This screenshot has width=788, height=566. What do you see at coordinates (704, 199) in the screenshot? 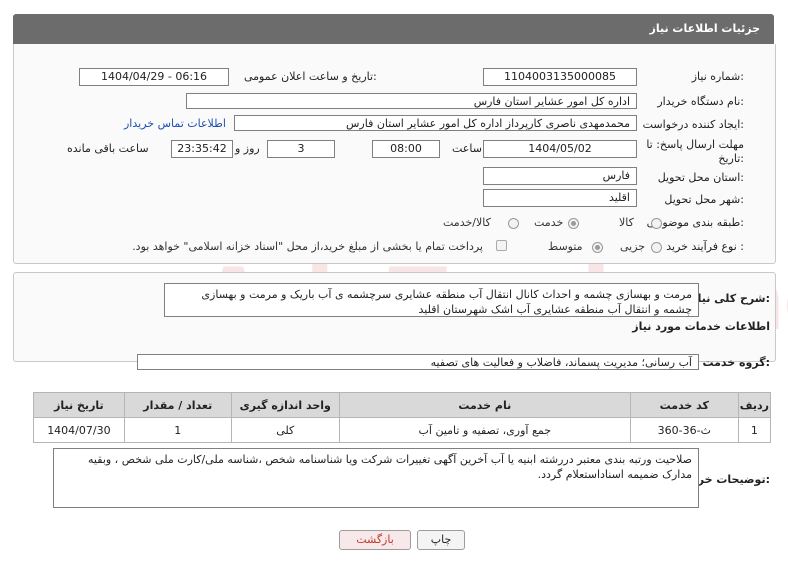
I see `delivery-city-label: شهر محل تحویل:` at bounding box center [704, 199].